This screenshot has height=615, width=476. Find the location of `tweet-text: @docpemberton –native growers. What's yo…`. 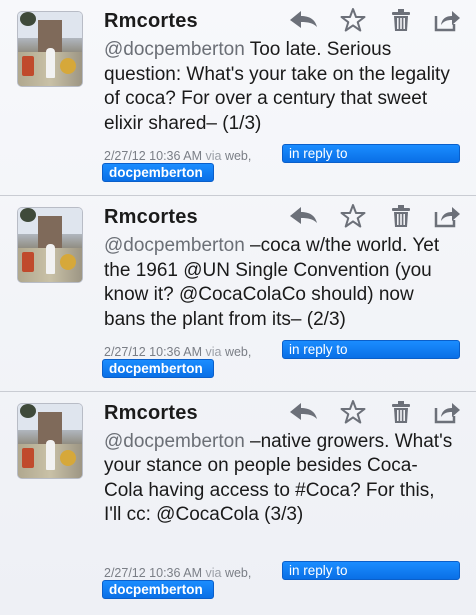

tweet-text: @docpemberton –native growers. What's yo… is located at coordinates (280, 478).